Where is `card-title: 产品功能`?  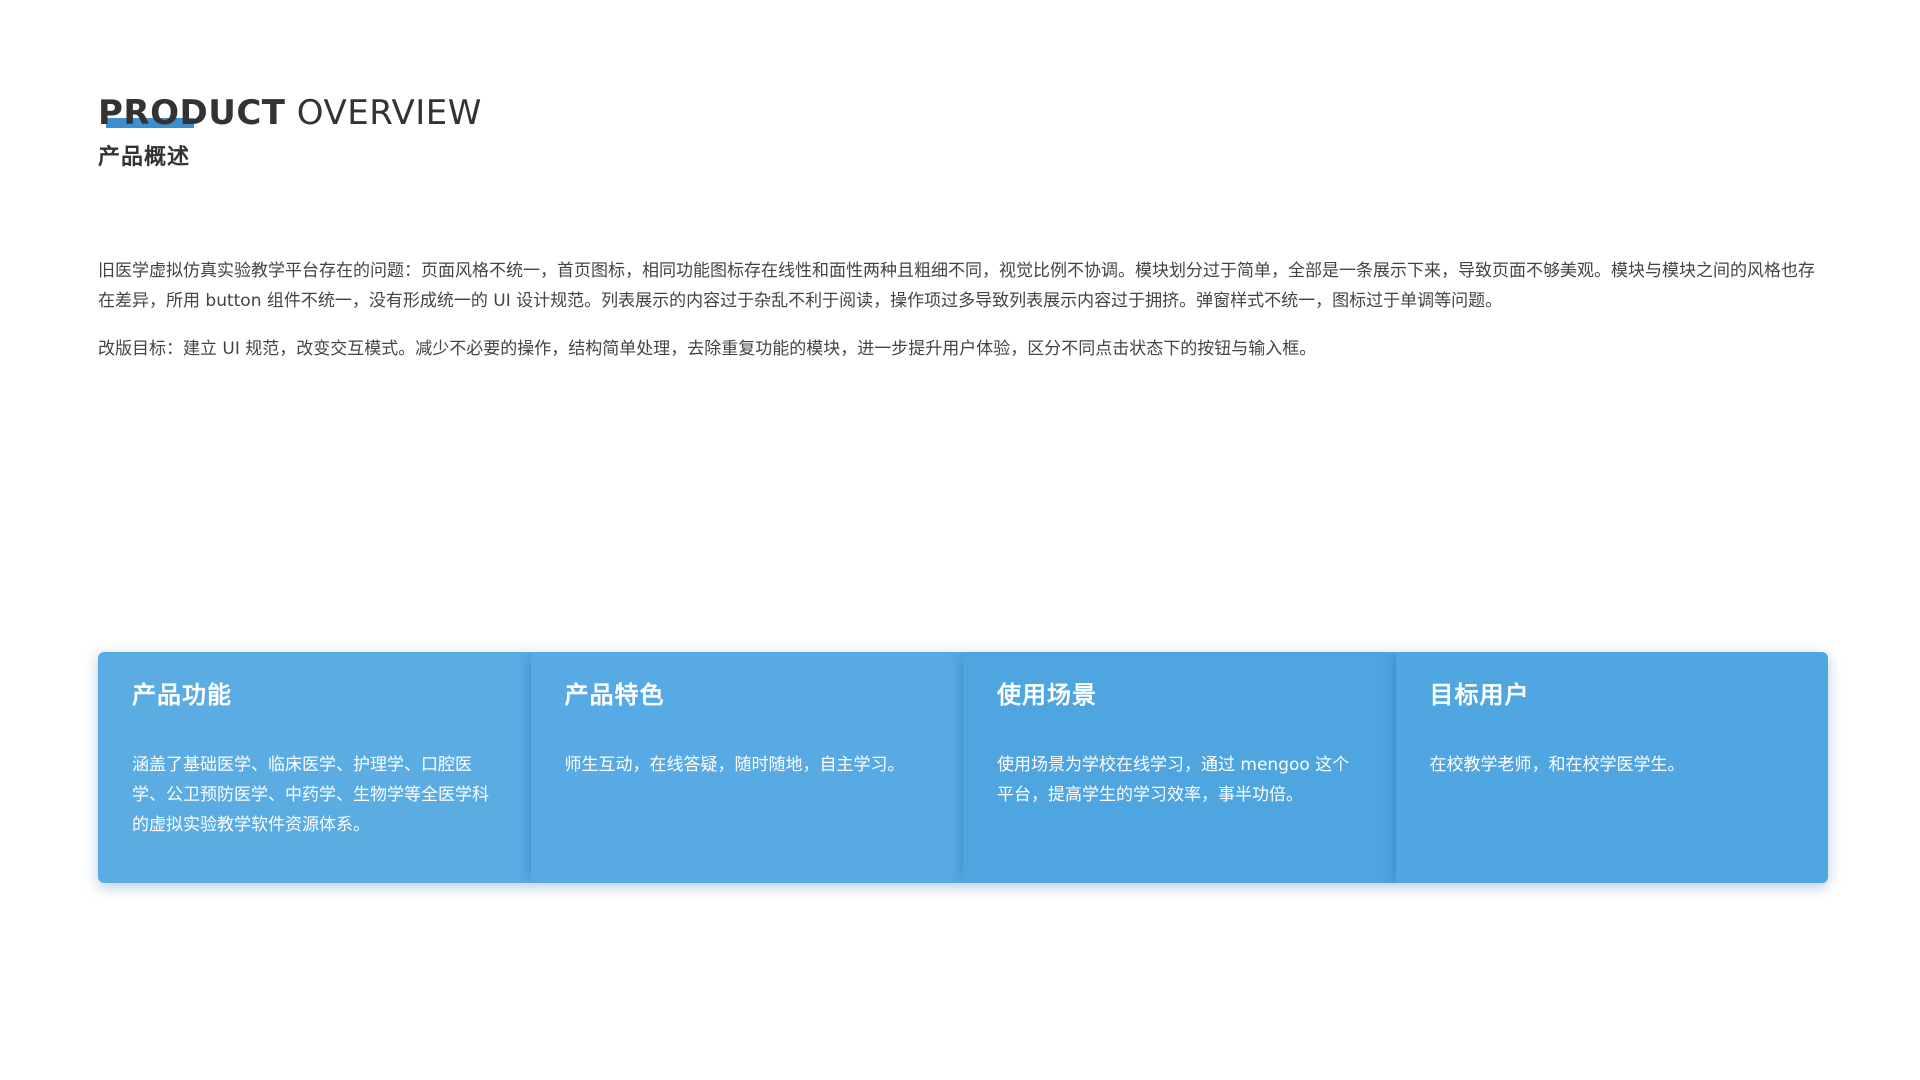
card-title: 产品功能 is located at coordinates (182, 695).